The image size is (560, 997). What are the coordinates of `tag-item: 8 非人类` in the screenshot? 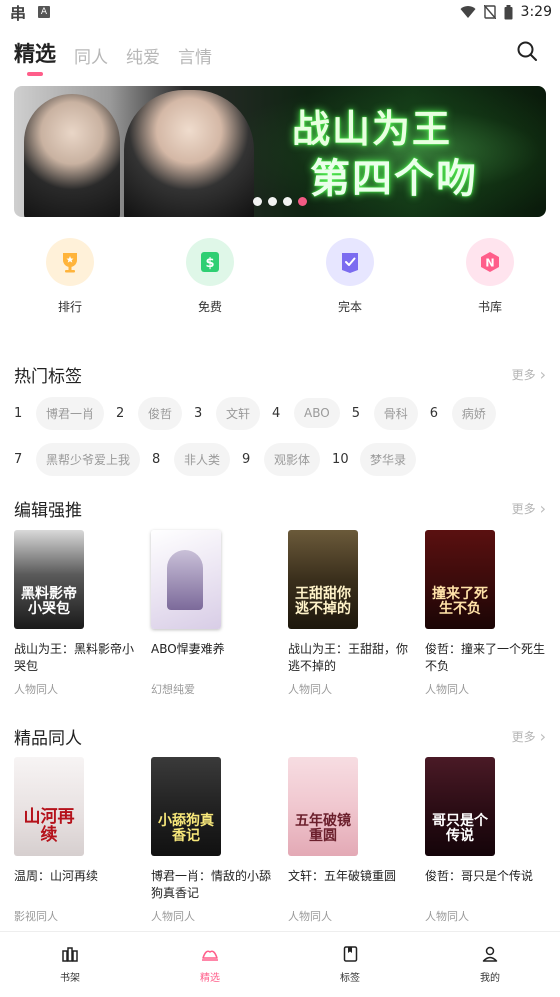 It's located at (191, 459).